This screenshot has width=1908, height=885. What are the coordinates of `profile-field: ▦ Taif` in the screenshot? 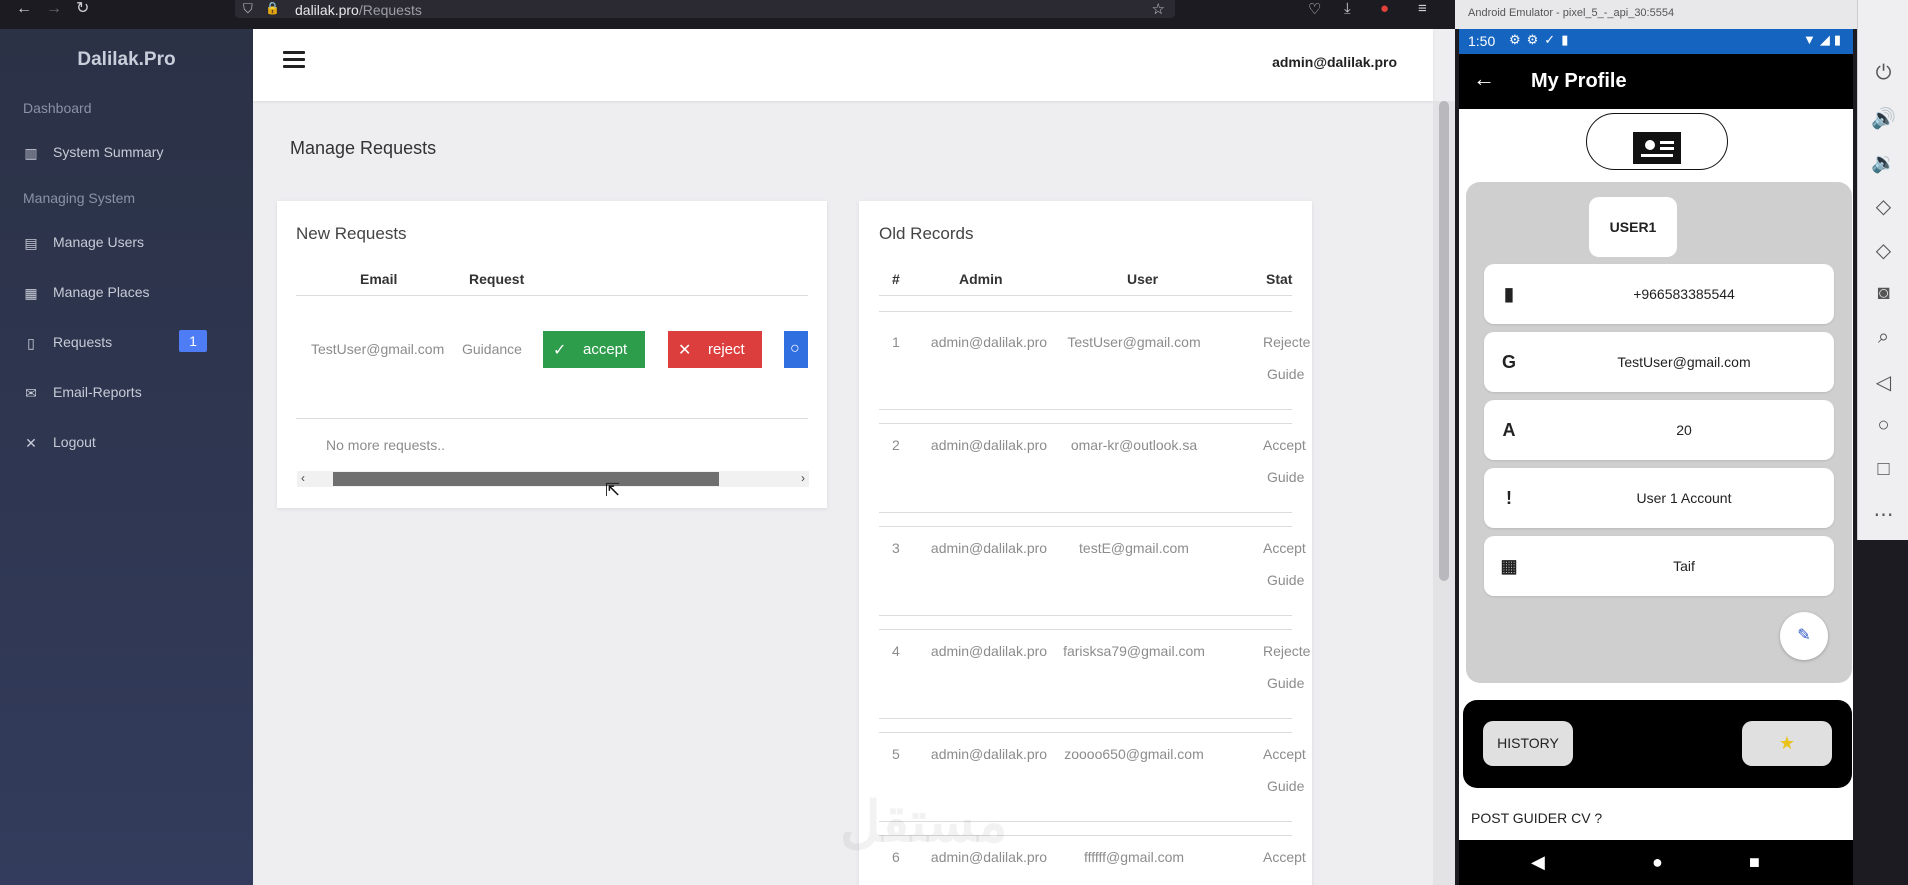 It's located at (1659, 566).